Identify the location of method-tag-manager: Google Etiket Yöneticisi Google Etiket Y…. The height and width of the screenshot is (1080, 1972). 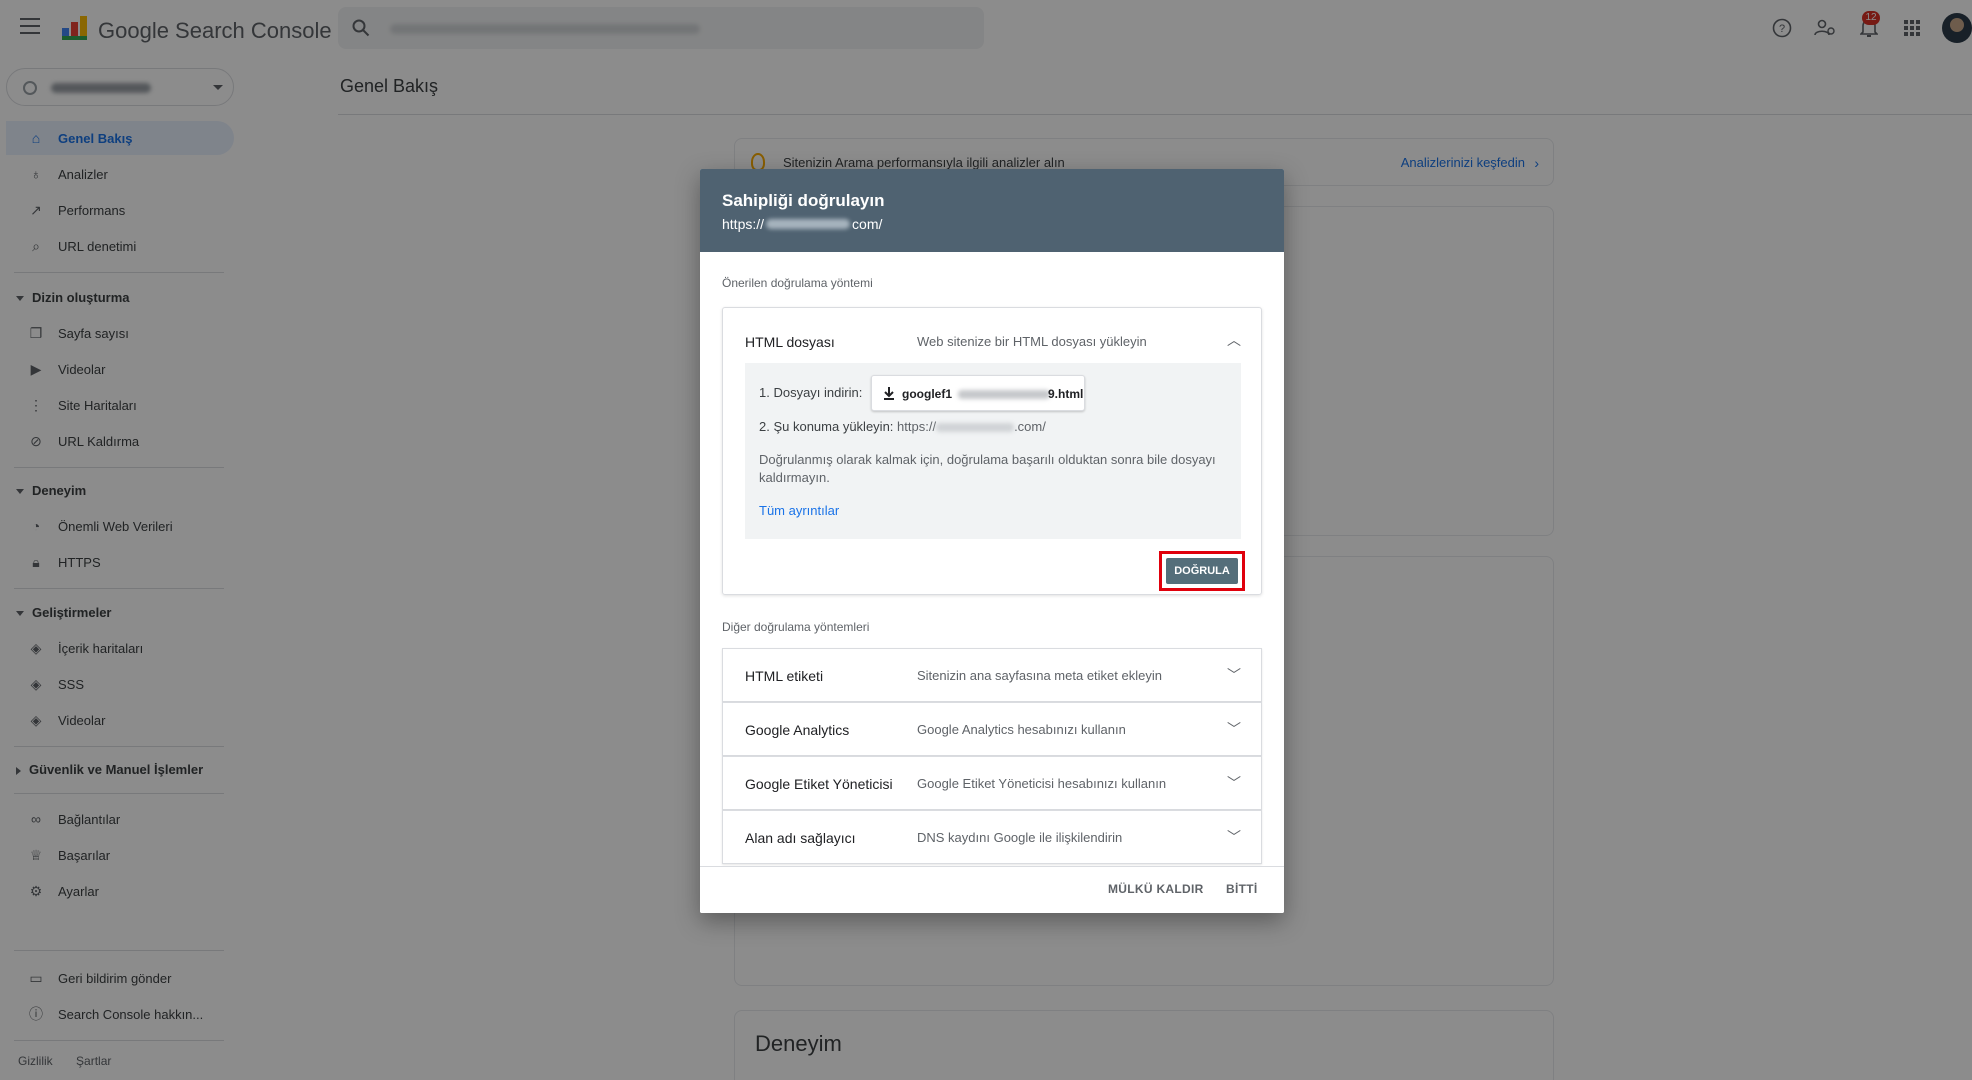
(992, 783).